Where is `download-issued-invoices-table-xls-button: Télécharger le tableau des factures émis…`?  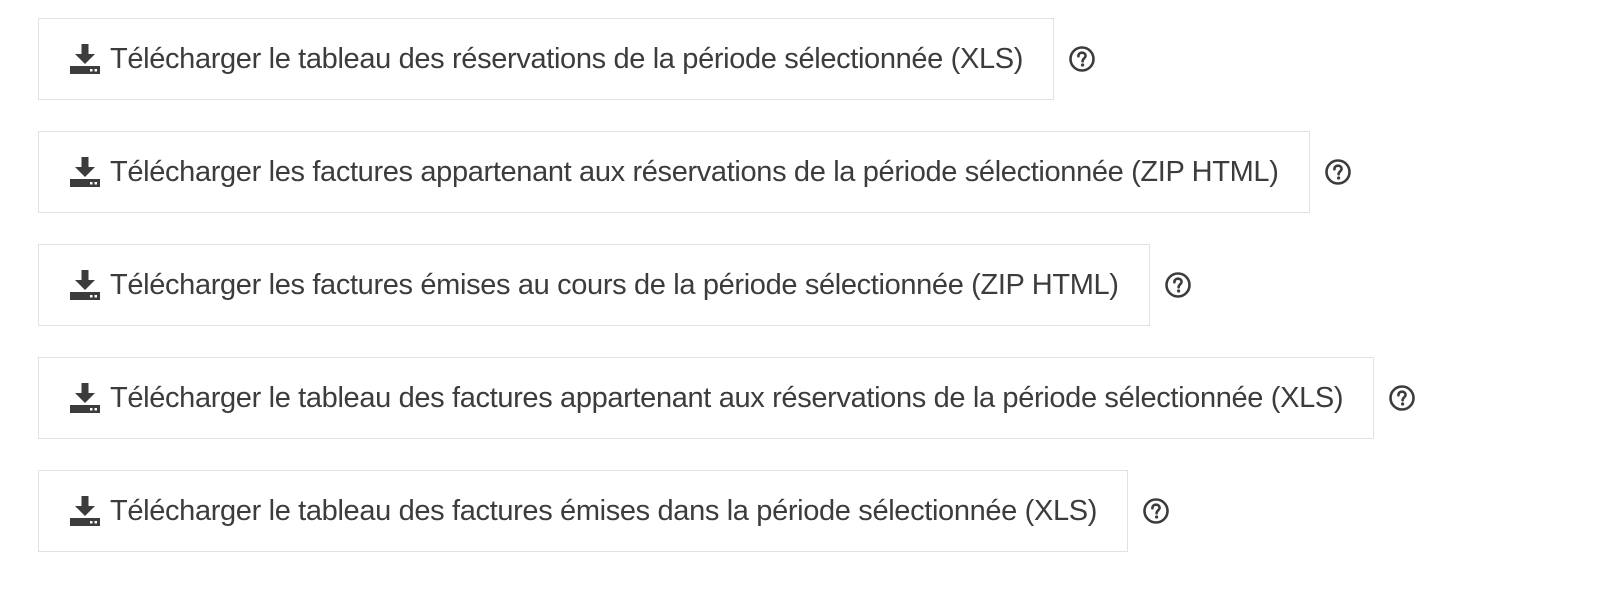
download-issued-invoices-table-xls-button: Télécharger le tableau des factures émis… is located at coordinates (583, 511).